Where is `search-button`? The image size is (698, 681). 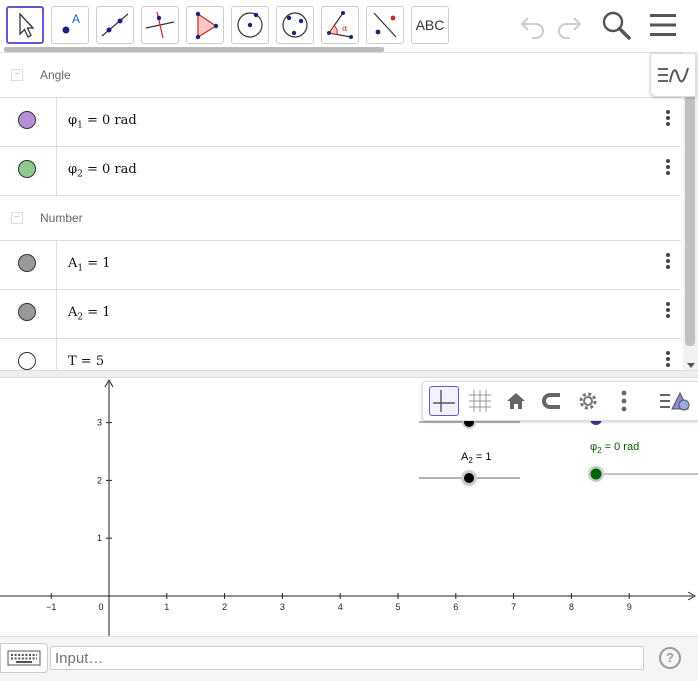 search-button is located at coordinates (616, 25).